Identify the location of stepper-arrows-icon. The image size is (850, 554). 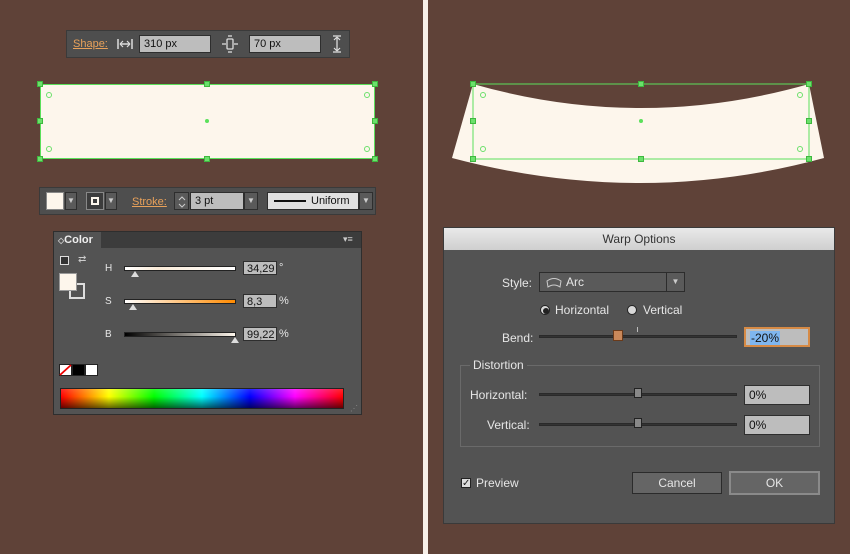
(182, 202).